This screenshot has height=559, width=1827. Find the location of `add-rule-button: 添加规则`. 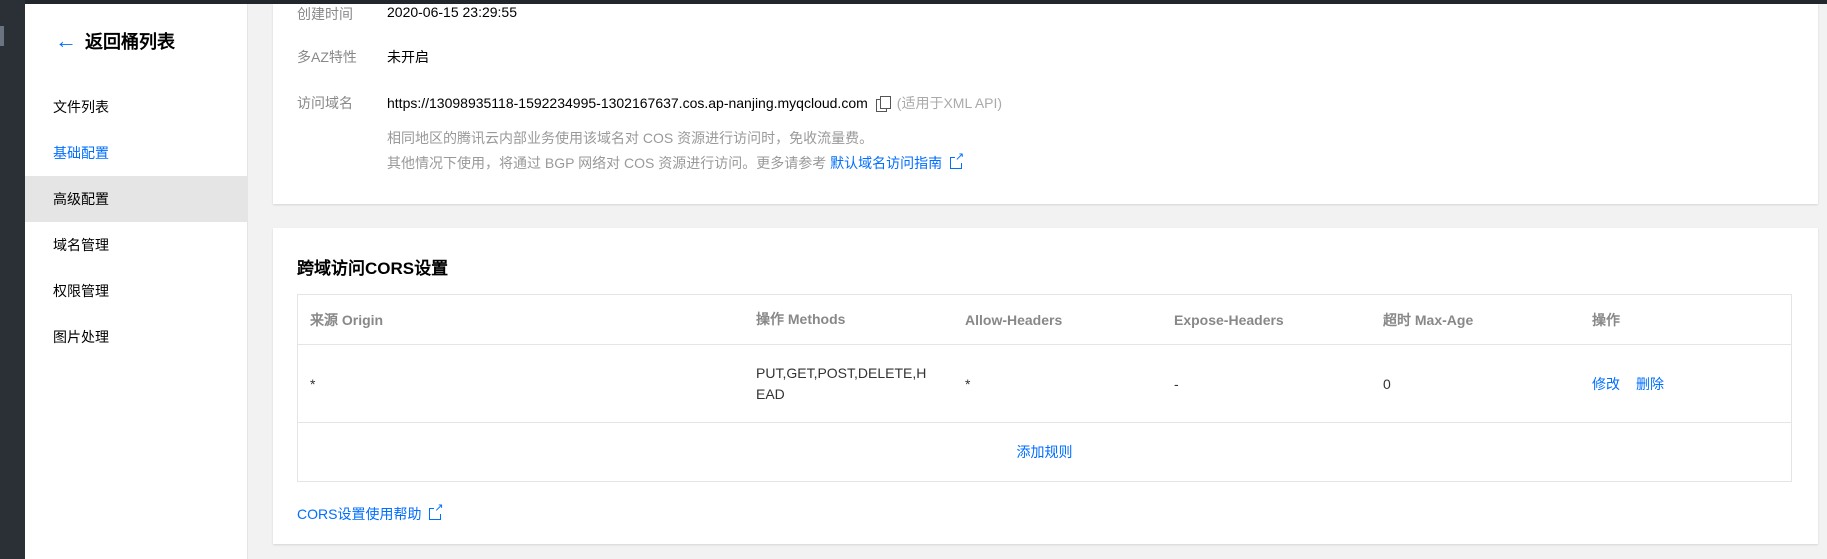

add-rule-button: 添加规则 is located at coordinates (1045, 452).